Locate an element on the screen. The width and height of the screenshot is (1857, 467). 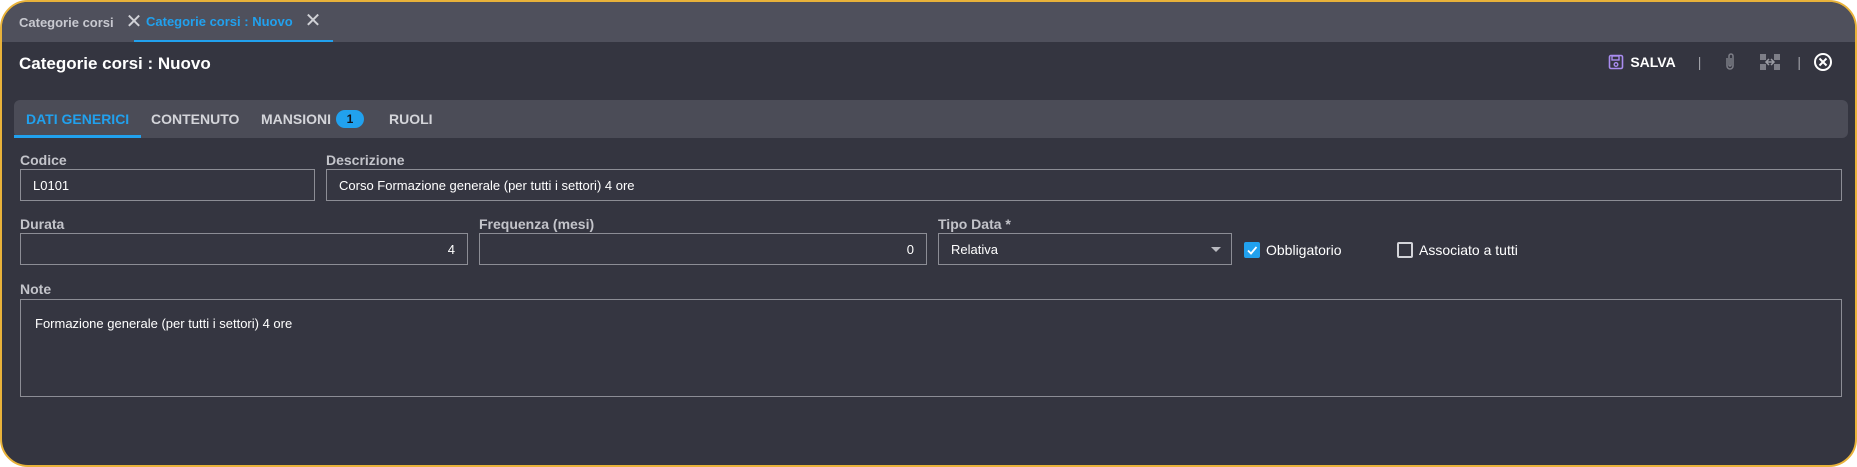
checkmark-icon is located at coordinates (1252, 250).